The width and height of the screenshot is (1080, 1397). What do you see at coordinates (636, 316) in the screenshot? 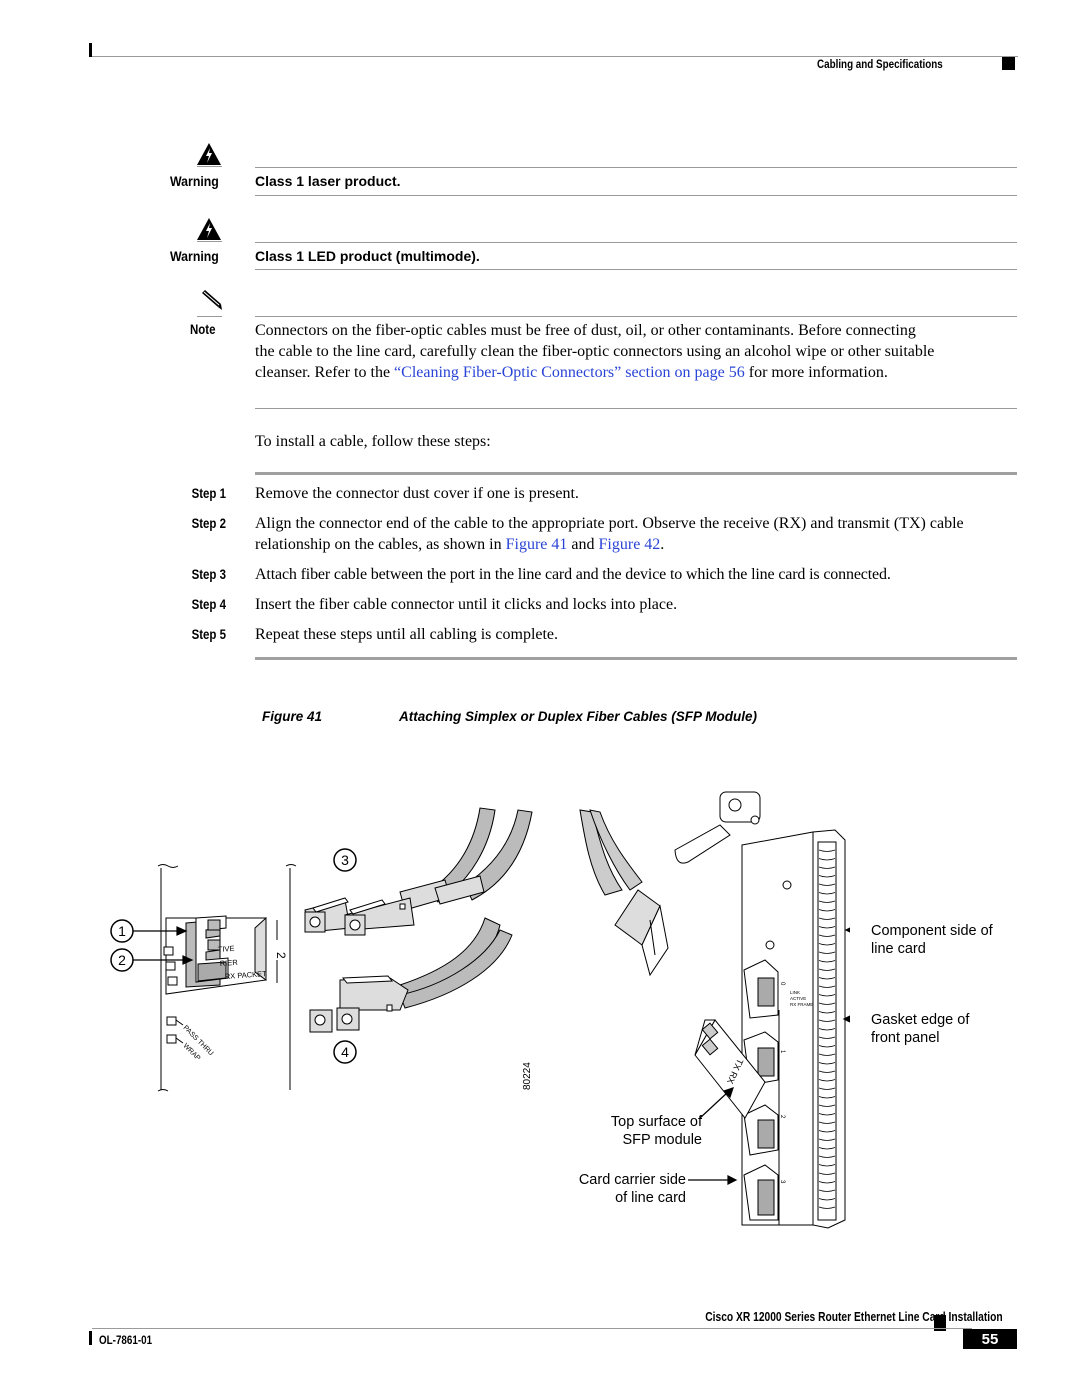
I see `note-top-rule` at bounding box center [636, 316].